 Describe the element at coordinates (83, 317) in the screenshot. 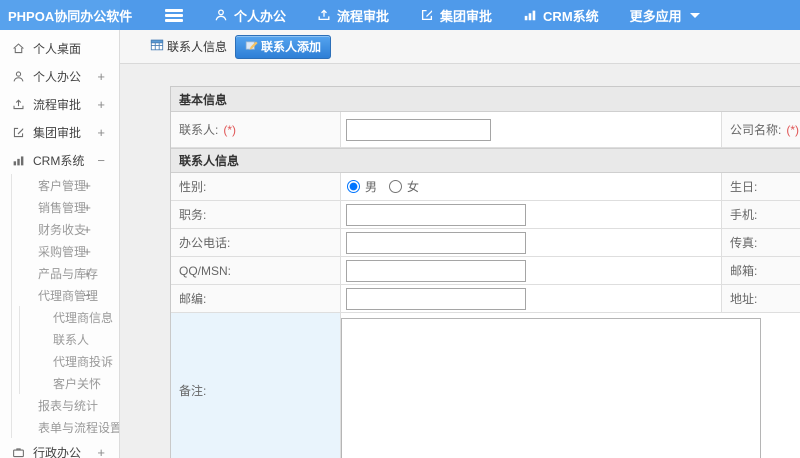

I see `sidebar-item-label: 代理商信息` at that location.